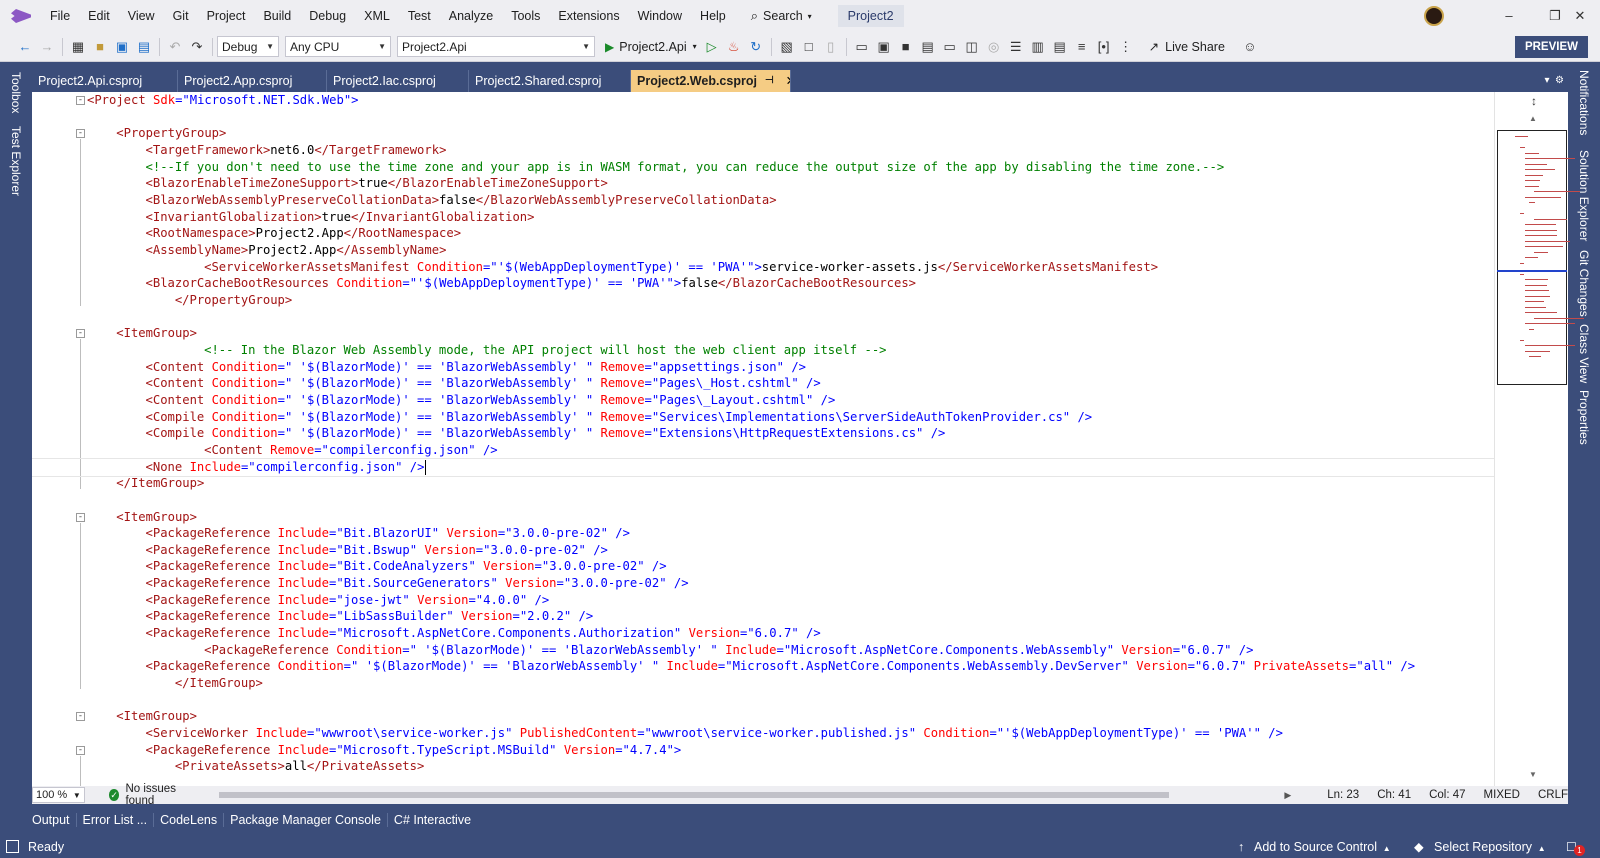 The width and height of the screenshot is (1600, 858). What do you see at coordinates (1584, 102) in the screenshot?
I see `notifications-tab: Notifications` at bounding box center [1584, 102].